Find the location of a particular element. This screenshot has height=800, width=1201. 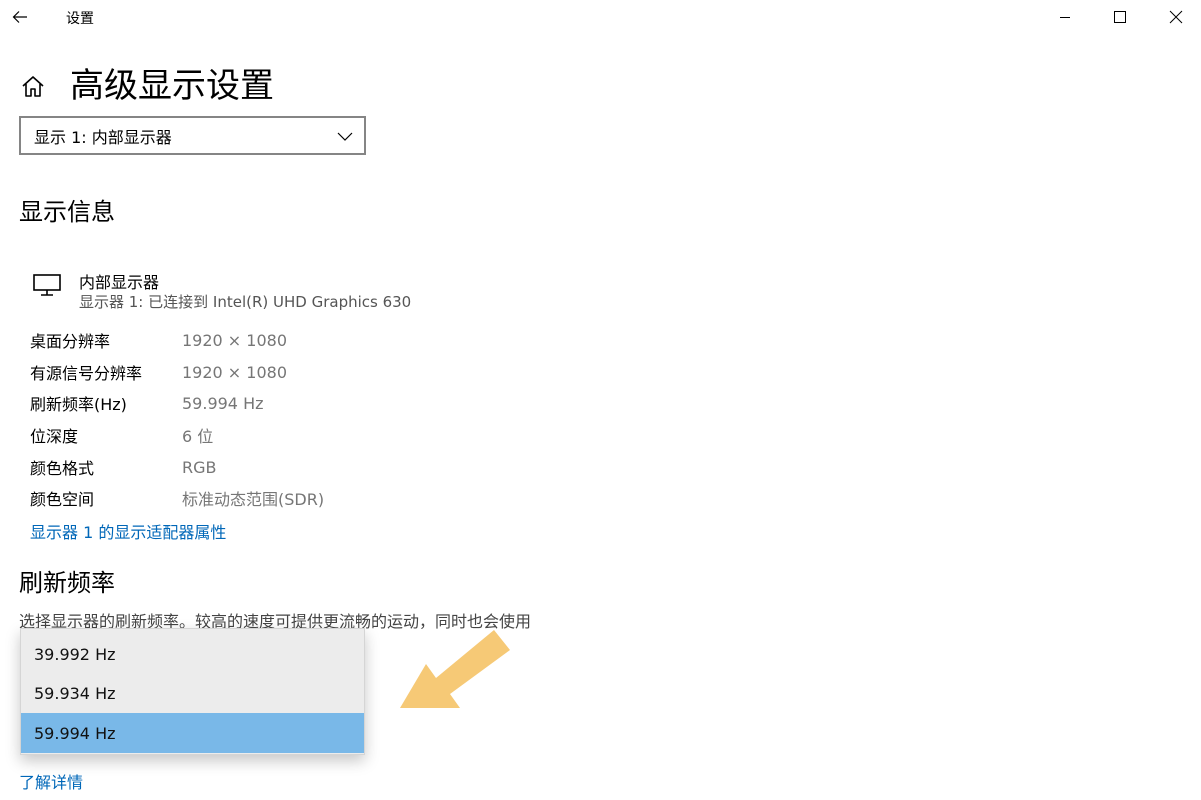

page-title: 高级显示设置 is located at coordinates (172, 86).